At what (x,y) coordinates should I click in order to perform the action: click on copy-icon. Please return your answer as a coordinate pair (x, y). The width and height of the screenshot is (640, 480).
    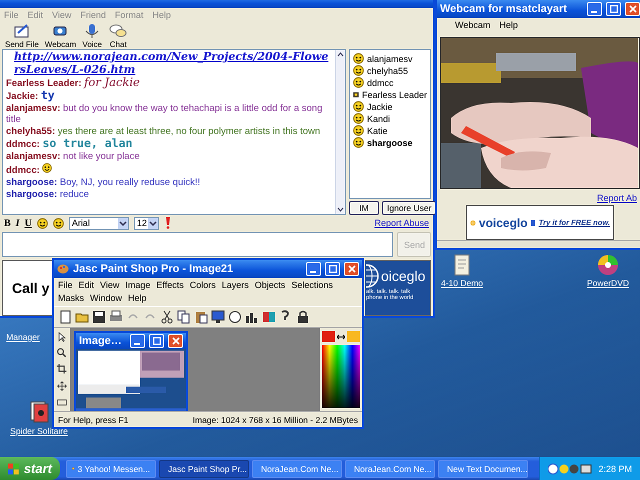
    Looking at the image, I should click on (184, 317).